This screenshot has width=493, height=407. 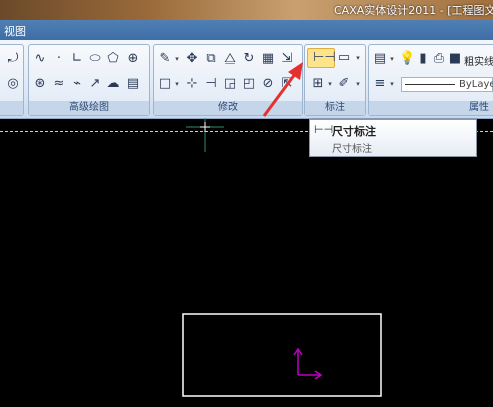 What do you see at coordinates (282, 355) in the screenshot?
I see `drawing-rectangle` at bounding box center [282, 355].